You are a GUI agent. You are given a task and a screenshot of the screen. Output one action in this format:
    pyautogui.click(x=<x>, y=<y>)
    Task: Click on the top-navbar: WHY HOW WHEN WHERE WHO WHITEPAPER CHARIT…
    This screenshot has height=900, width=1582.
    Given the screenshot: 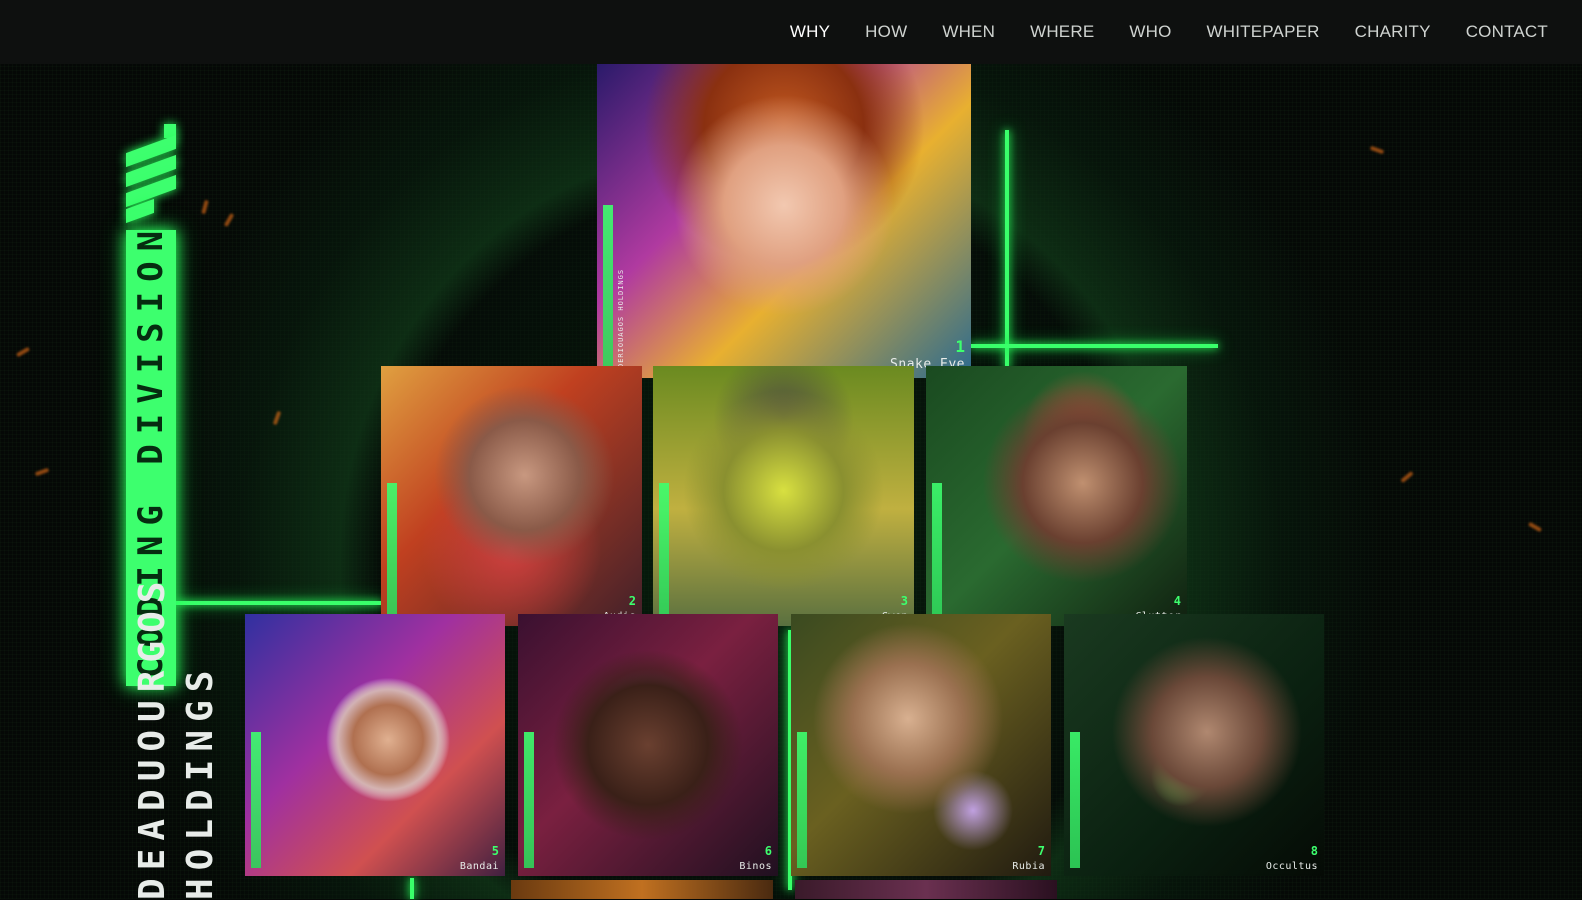 What is the action you would take?
    pyautogui.click(x=791, y=32)
    